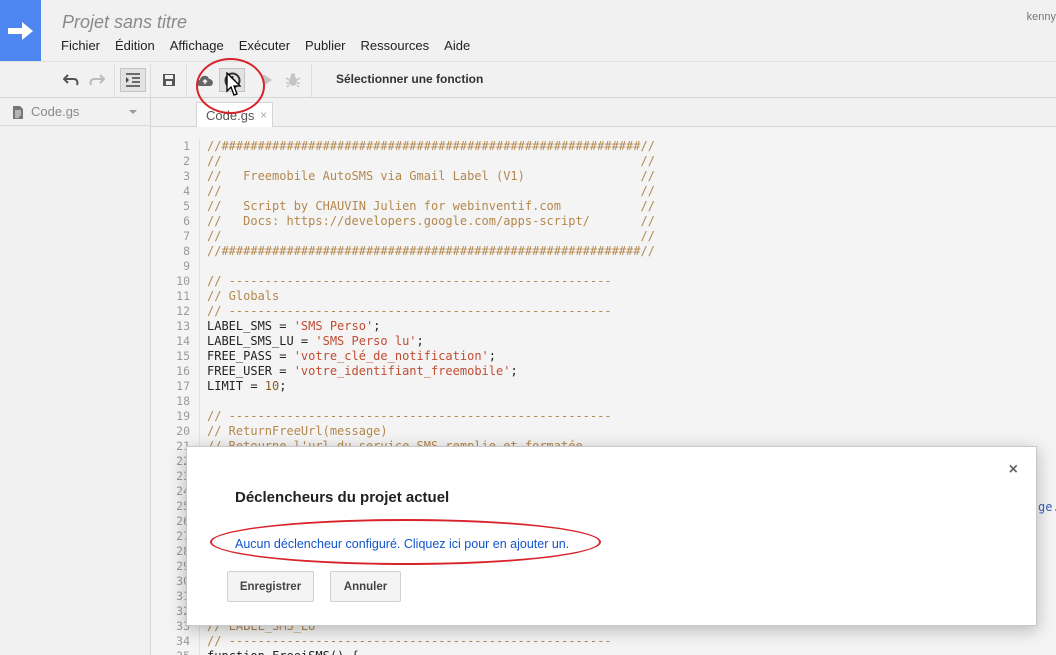  I want to click on line-number: 3, so click(186, 176).